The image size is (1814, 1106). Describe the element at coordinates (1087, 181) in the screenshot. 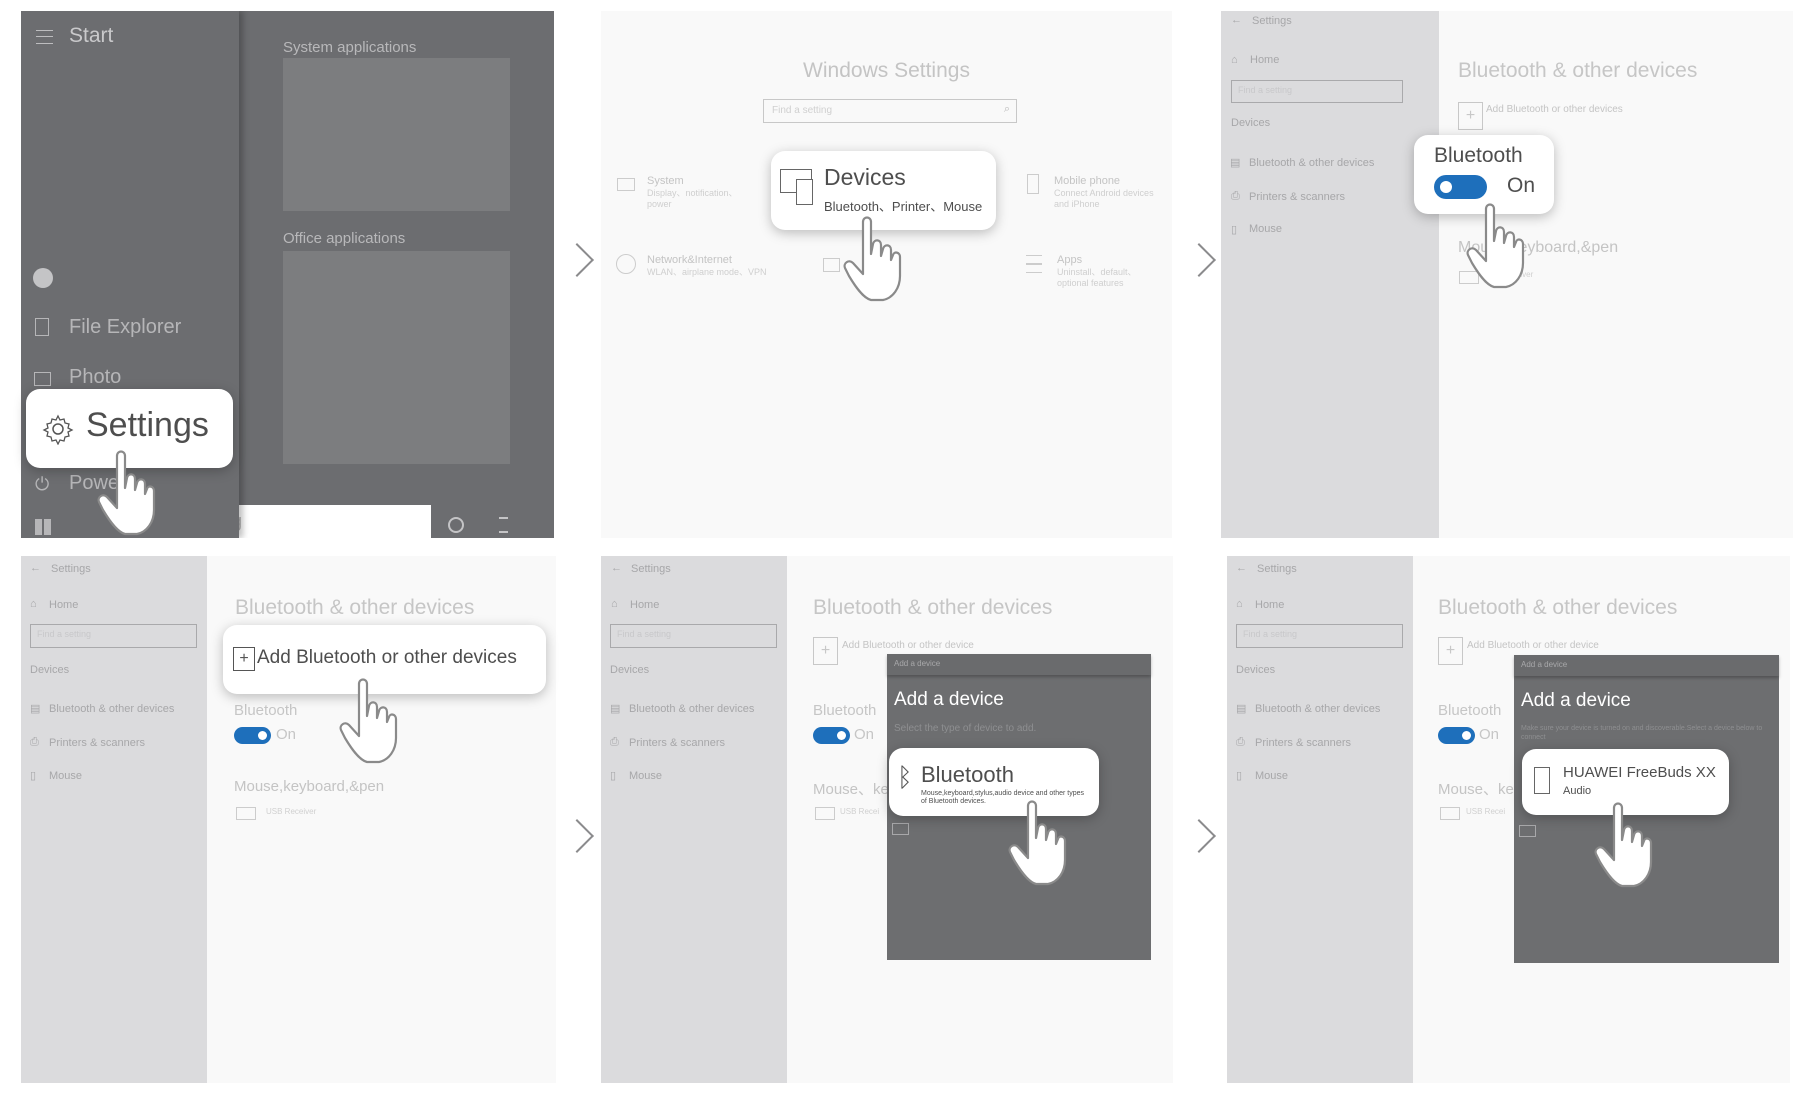

I see `tile-mobile-name: Mobile phone` at that location.